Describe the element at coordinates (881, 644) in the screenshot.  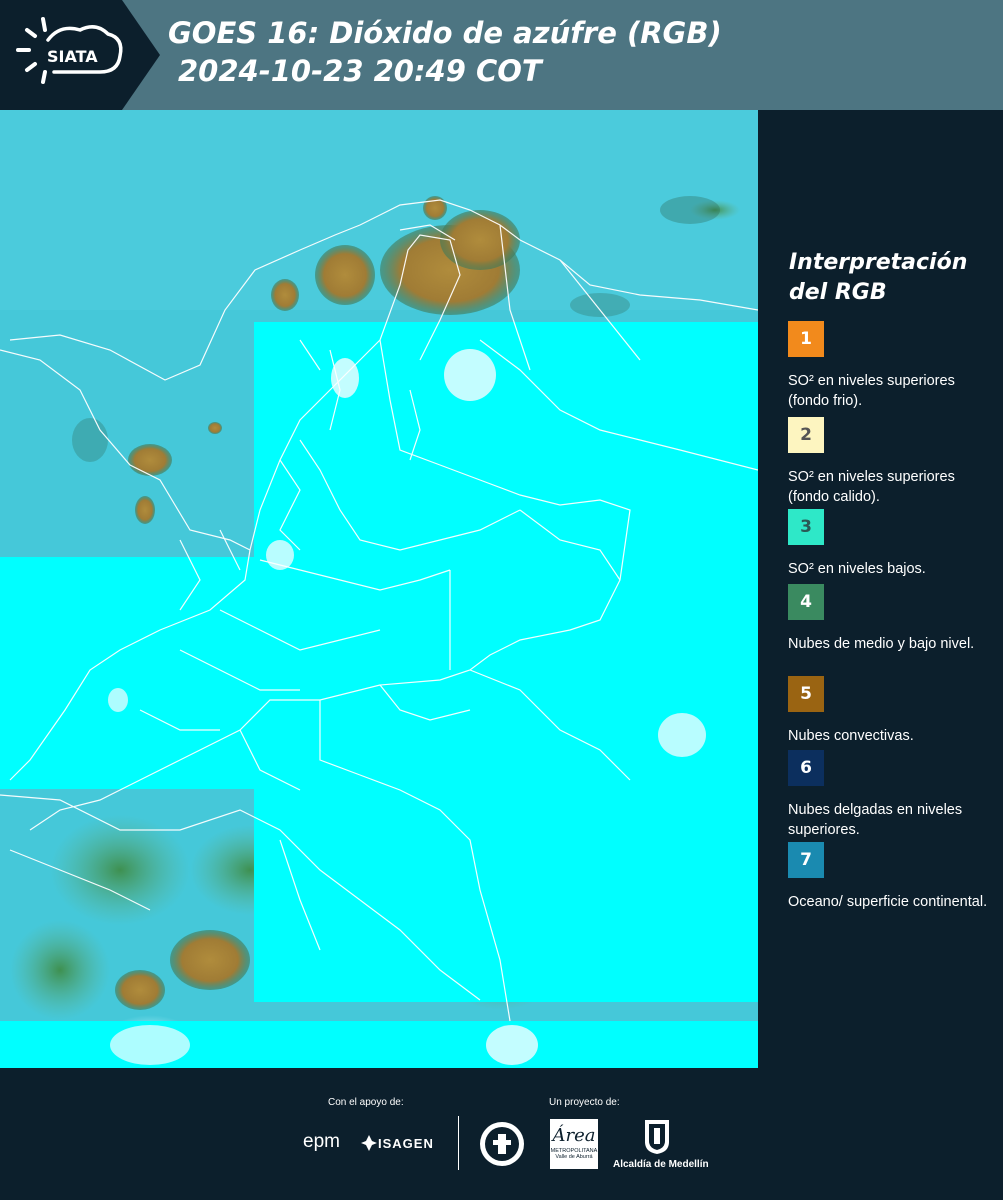
I see `legend-label: Nubes de medio y bajo nivel.` at that location.